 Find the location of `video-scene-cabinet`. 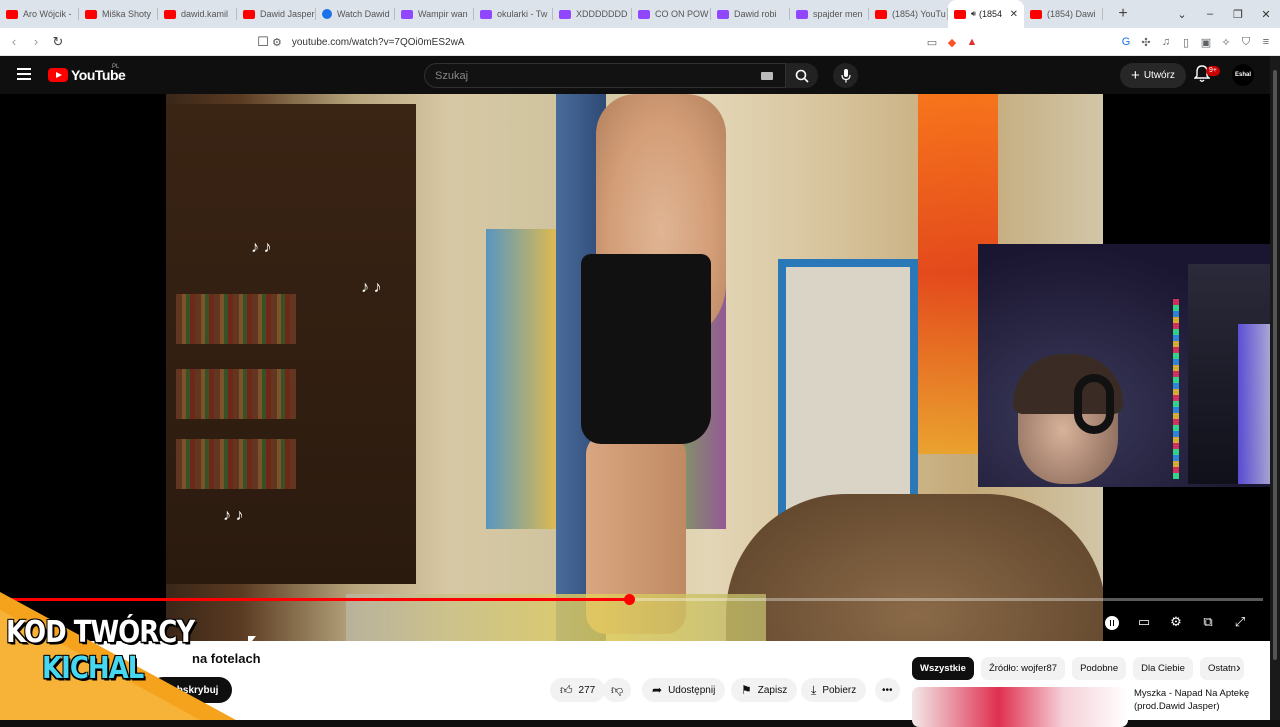

video-scene-cabinet is located at coordinates (291, 344).